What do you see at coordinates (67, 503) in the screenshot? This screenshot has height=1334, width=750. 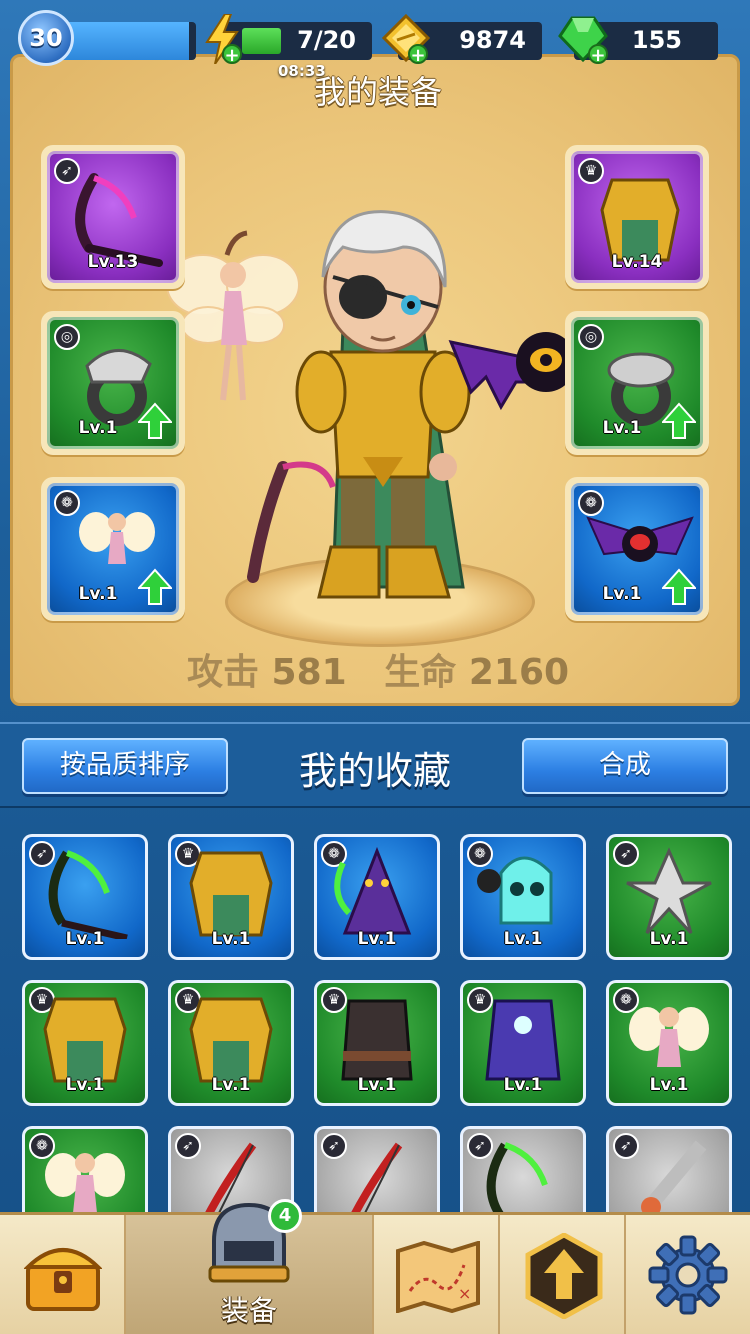 I see `paw-icon: ❁` at bounding box center [67, 503].